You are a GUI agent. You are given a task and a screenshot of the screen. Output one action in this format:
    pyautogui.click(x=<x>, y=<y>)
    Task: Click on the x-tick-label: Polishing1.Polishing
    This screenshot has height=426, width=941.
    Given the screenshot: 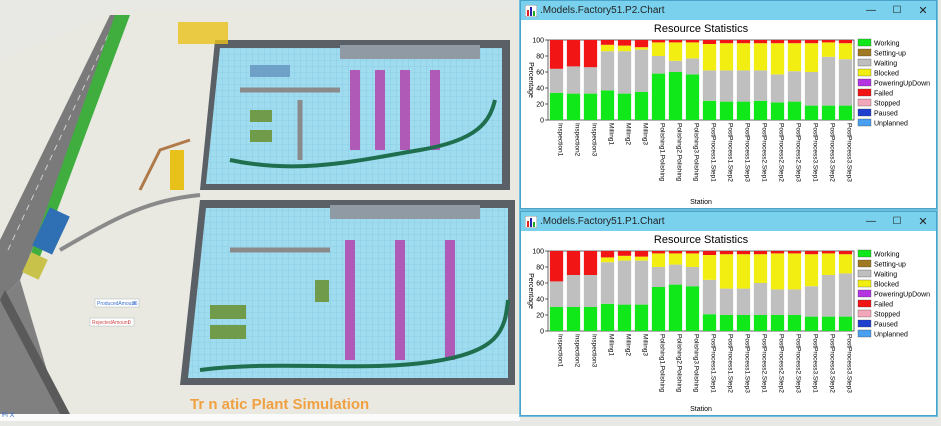 What is the action you would take?
    pyautogui.click(x=662, y=152)
    